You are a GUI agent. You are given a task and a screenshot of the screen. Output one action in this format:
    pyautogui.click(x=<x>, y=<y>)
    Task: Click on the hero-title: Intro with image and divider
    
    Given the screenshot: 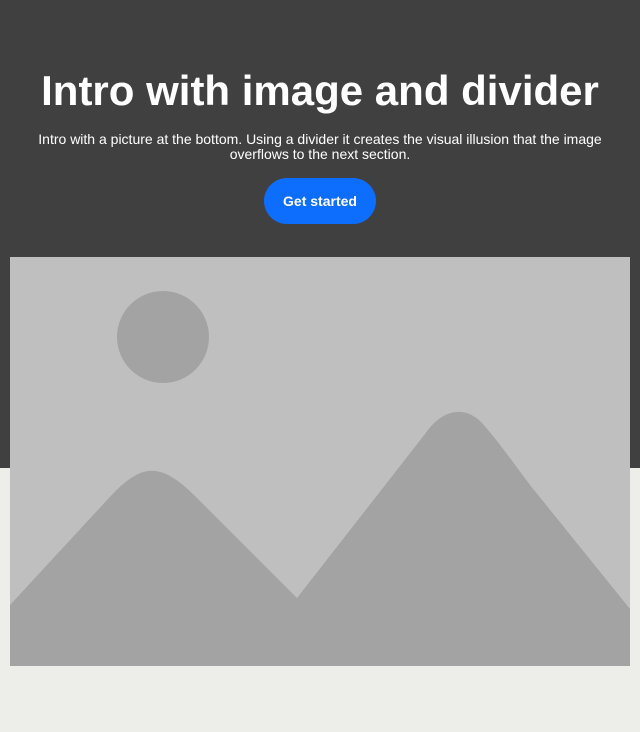 What is the action you would take?
    pyautogui.click(x=320, y=90)
    